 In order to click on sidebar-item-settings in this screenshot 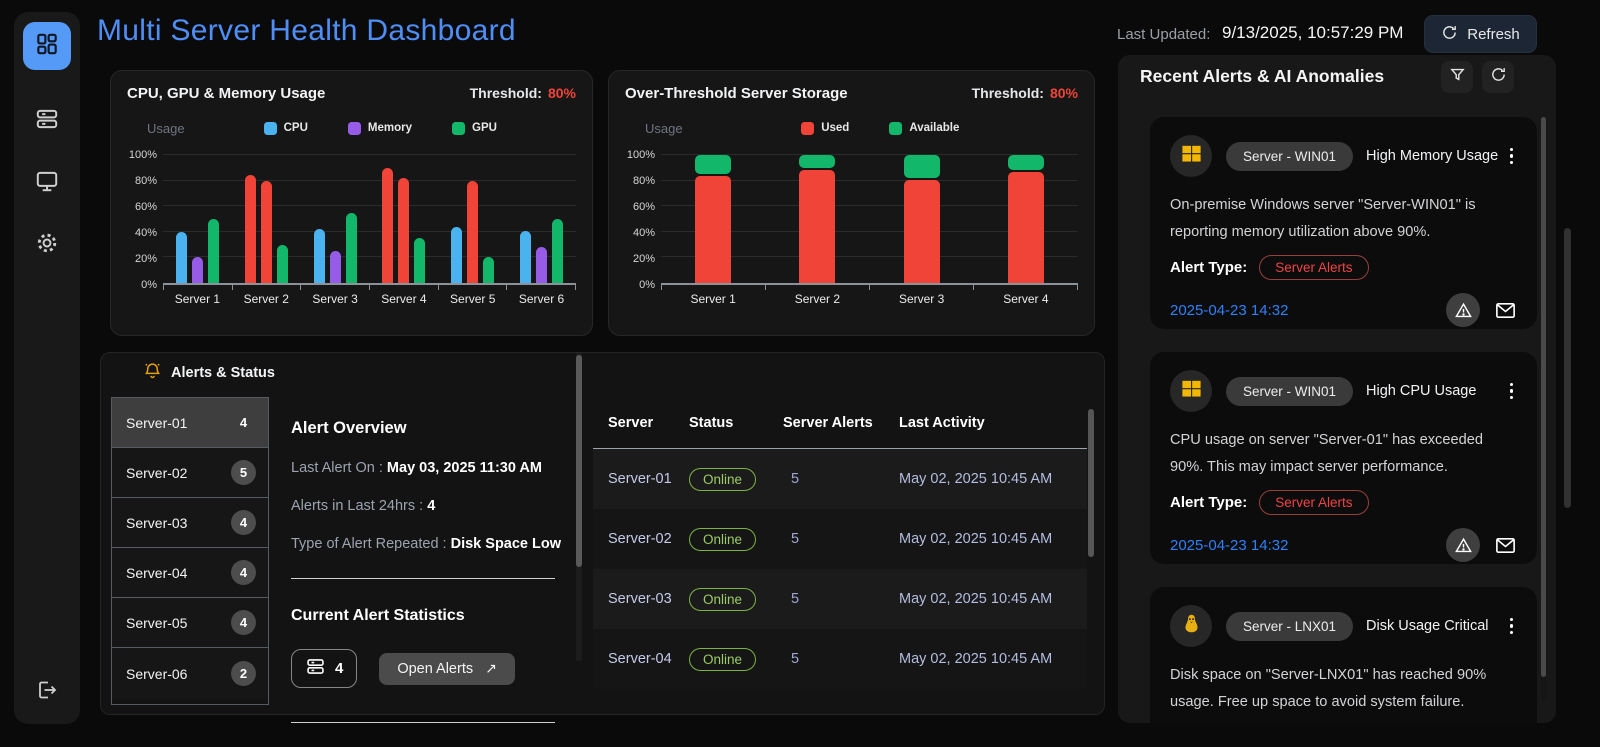, I will do `click(47, 245)`.